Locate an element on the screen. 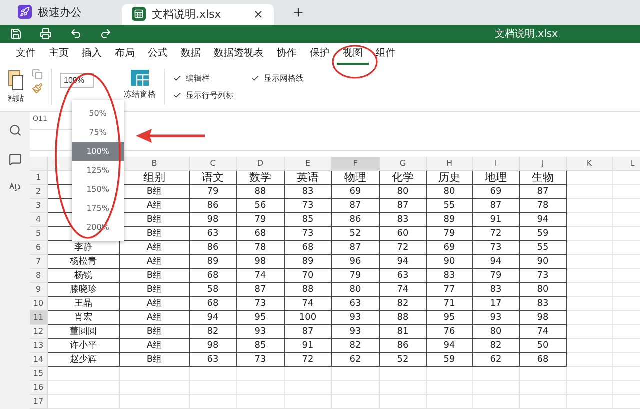 This screenshot has height=409, width=640. freeze-panes-button: 冻结窗格 is located at coordinates (140, 84).